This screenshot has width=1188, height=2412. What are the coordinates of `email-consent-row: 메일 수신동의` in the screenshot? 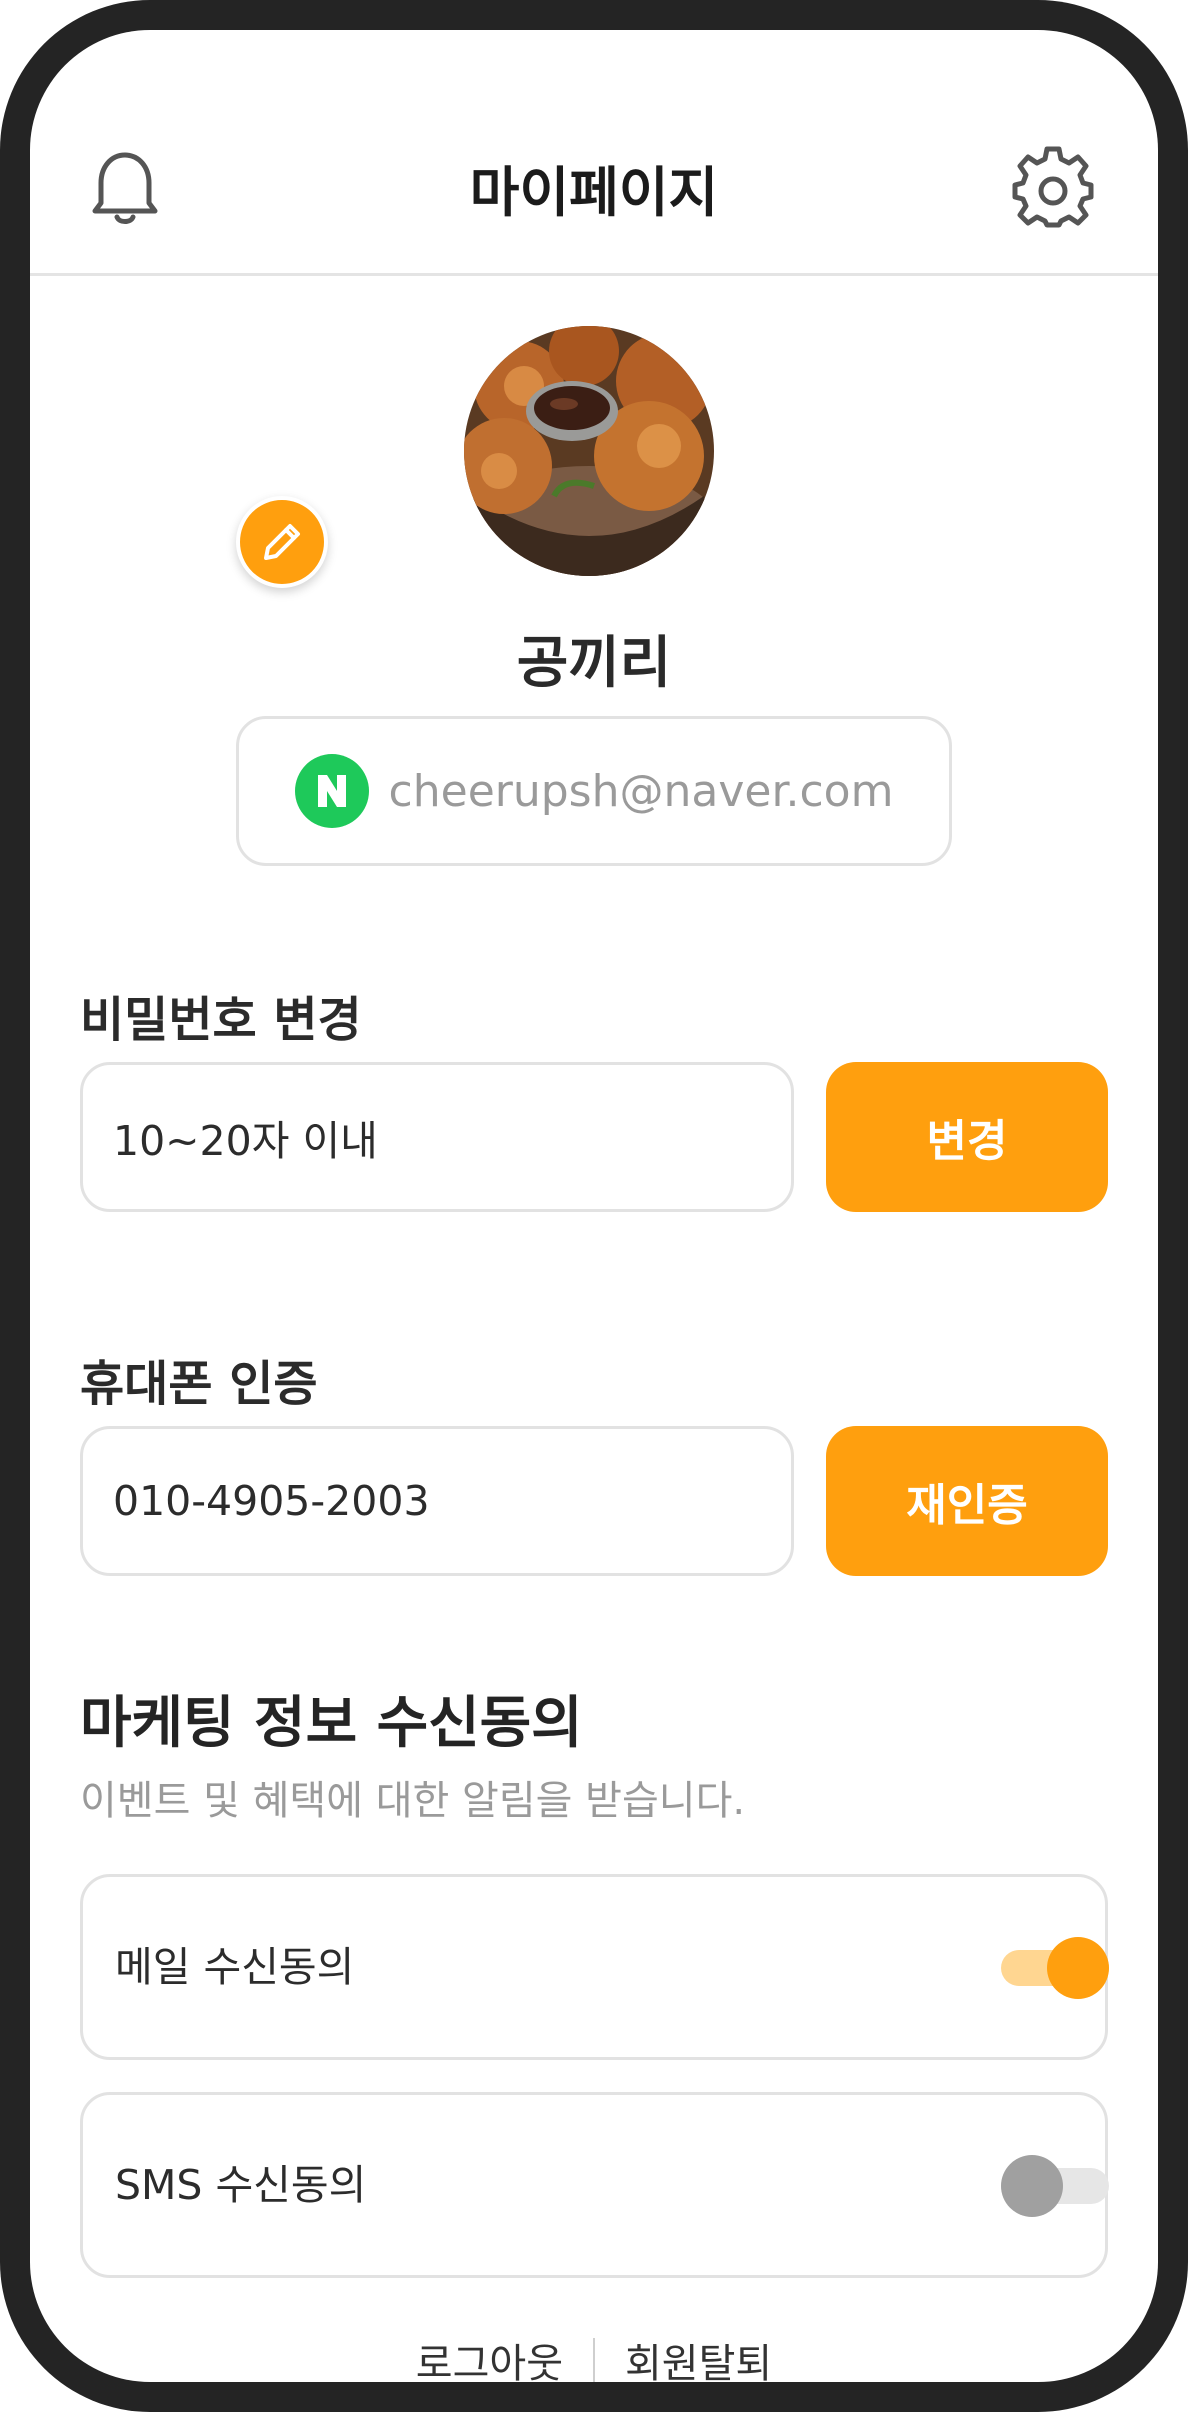 It's located at (594, 1967).